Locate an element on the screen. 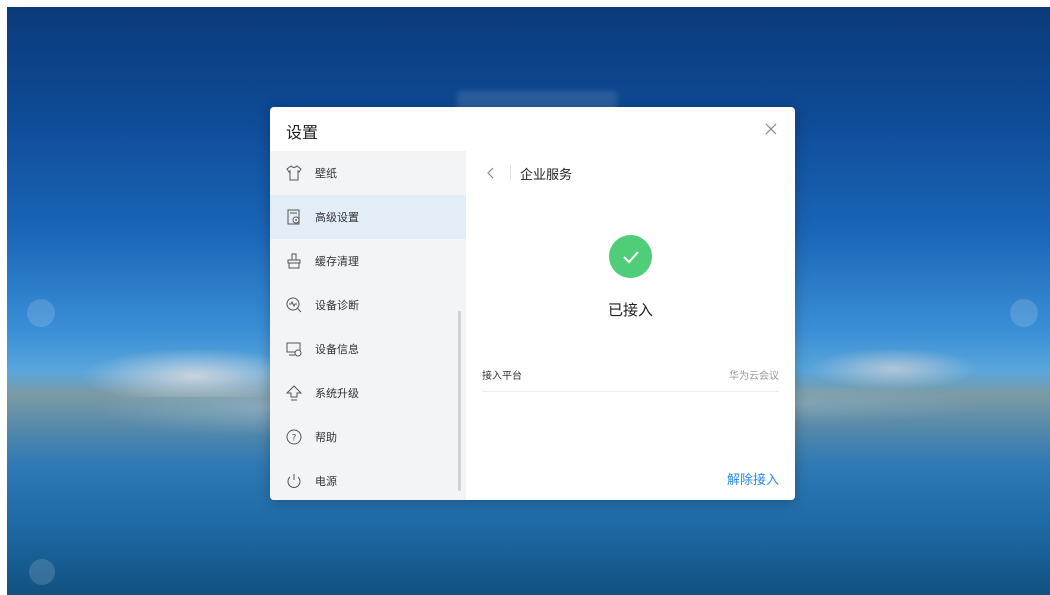 The image size is (1050, 595). panel-title: 企业服务 is located at coordinates (546, 175).